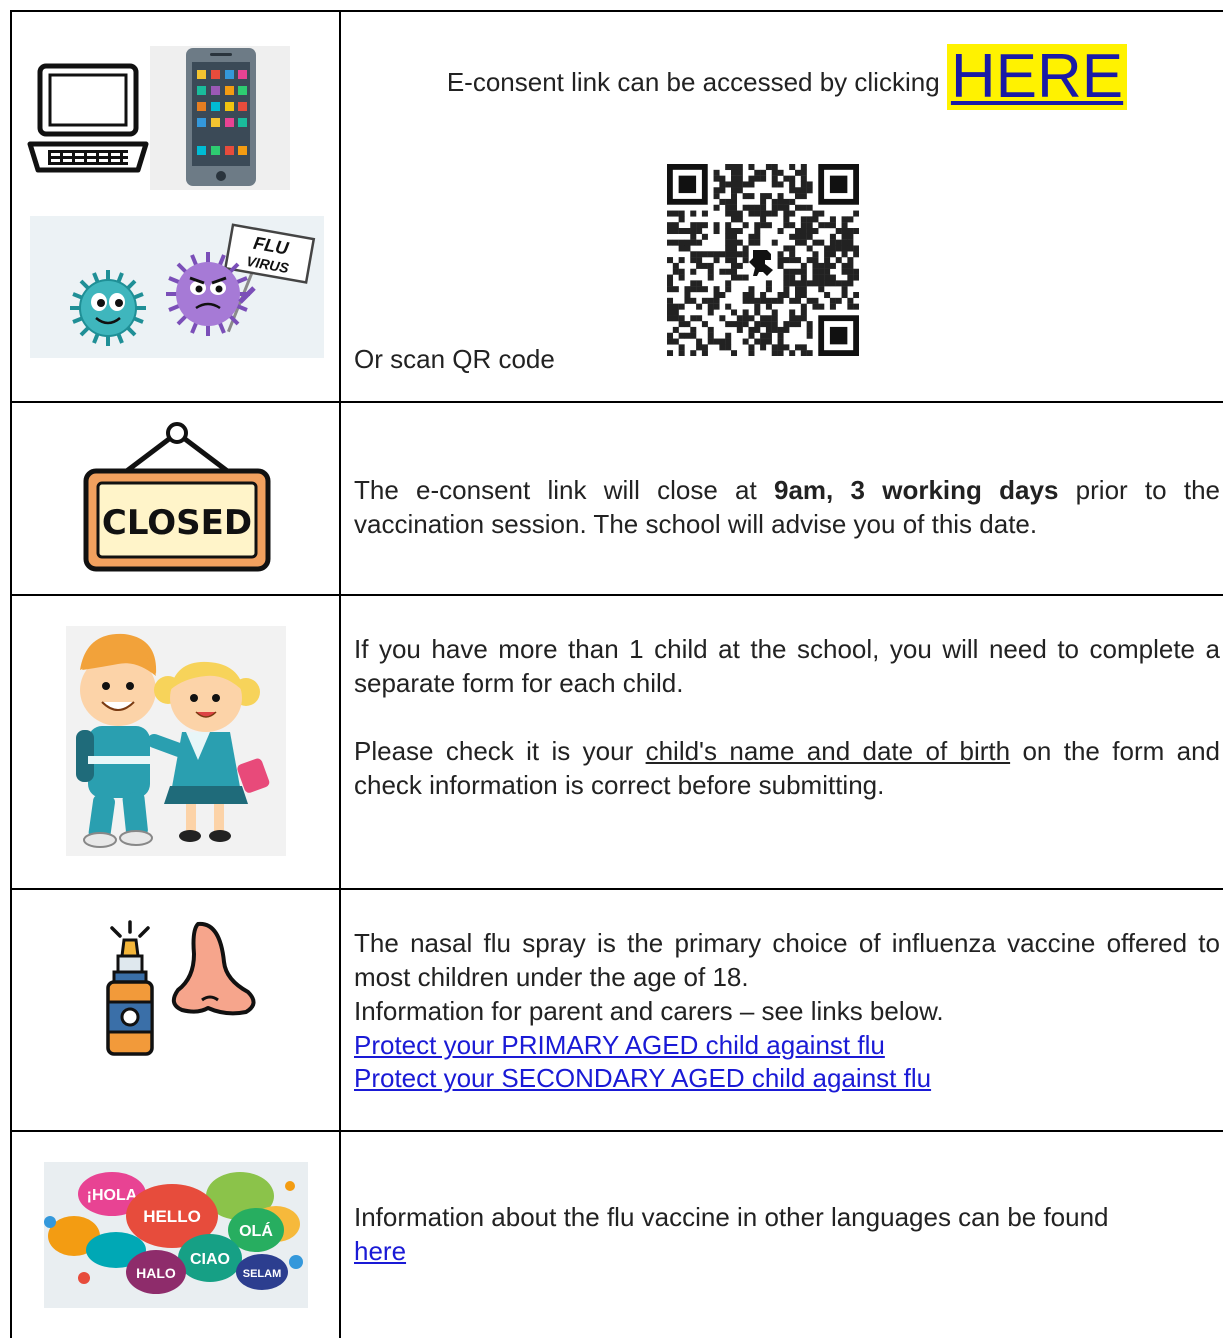 The image size is (1223, 1338). What do you see at coordinates (220, 118) in the screenshot?
I see `smartphone-icon` at bounding box center [220, 118].